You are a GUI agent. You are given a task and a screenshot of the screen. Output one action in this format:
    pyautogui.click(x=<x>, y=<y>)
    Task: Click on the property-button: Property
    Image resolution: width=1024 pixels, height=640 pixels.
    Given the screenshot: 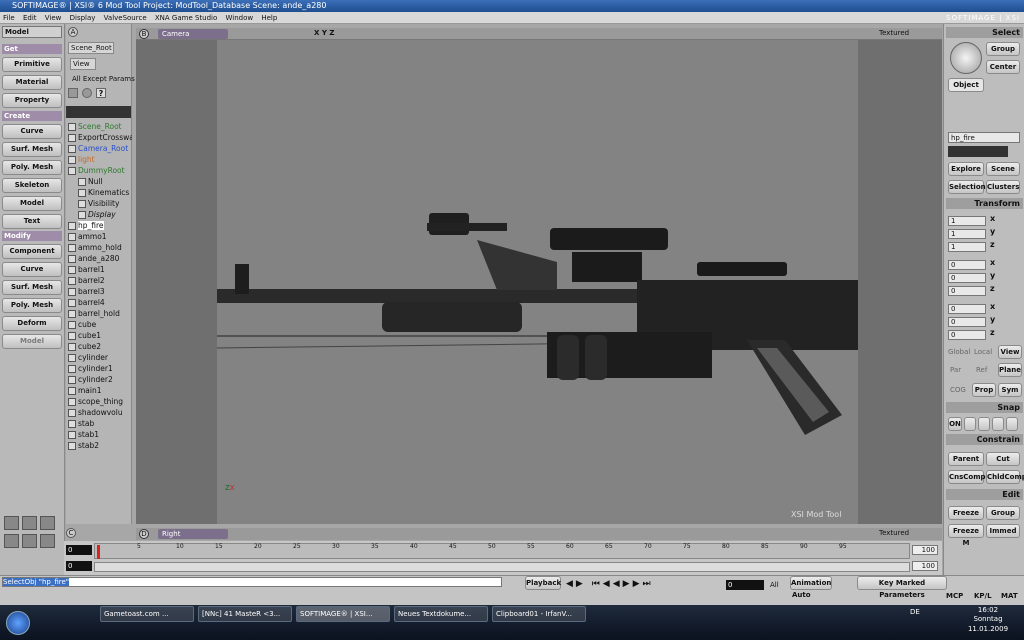 What is the action you would take?
    pyautogui.click(x=32, y=100)
    